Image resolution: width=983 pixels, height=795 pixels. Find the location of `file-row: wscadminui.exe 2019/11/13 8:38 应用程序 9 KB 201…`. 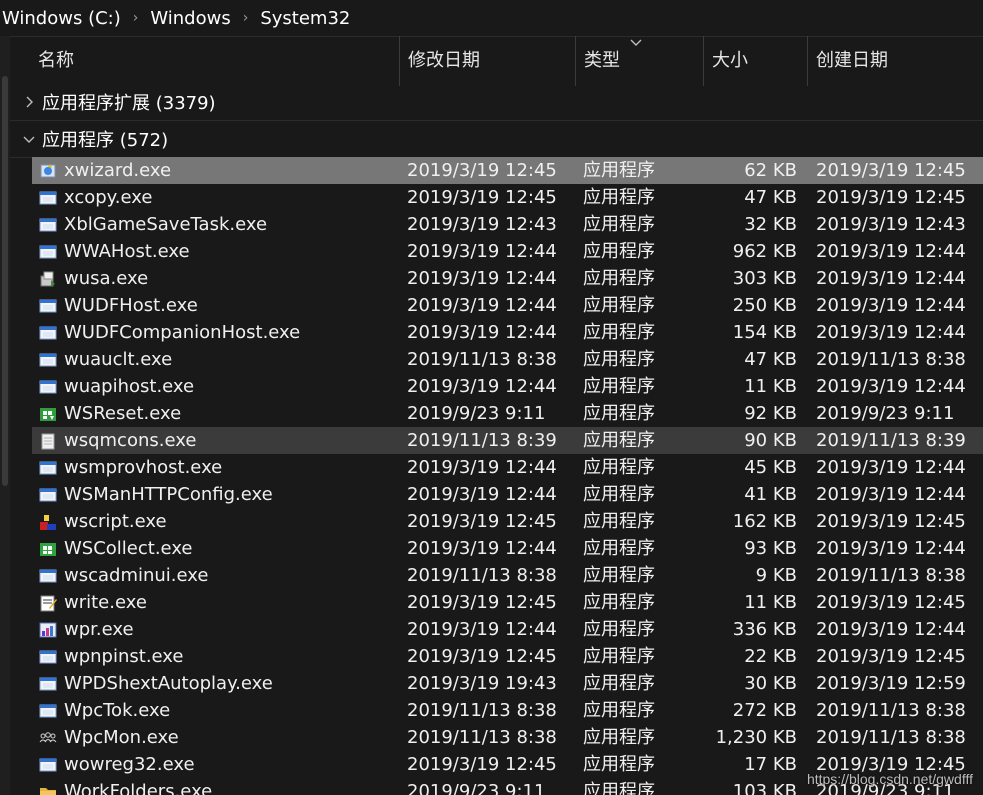

file-row: wscadminui.exe 2019/11/13 8:38 应用程序 9 KB 201… is located at coordinates (507, 575).